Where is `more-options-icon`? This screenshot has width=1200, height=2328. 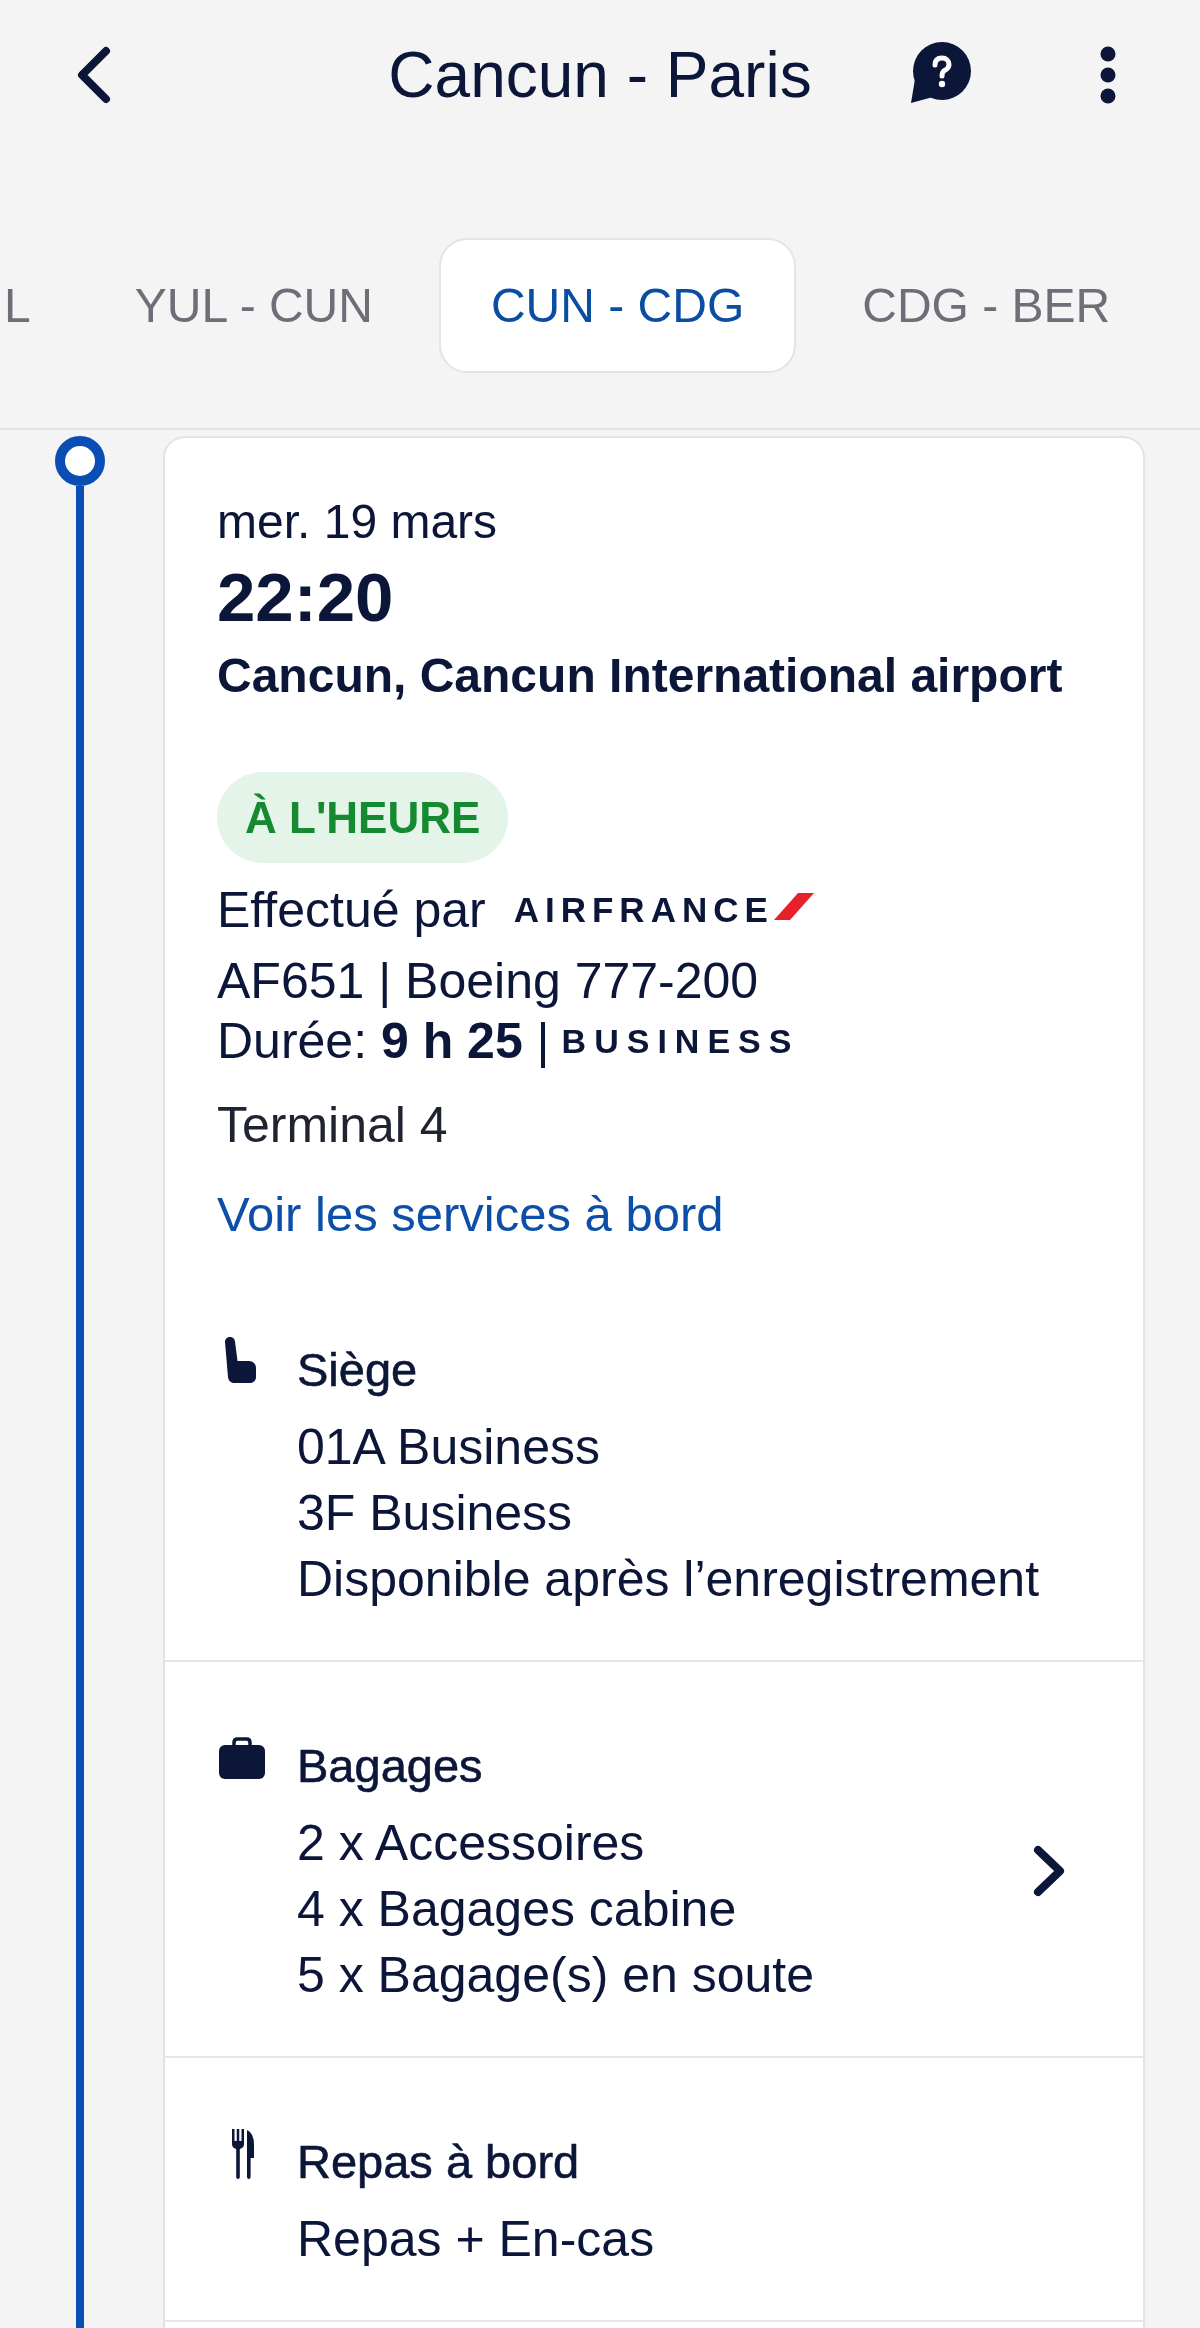
more-options-icon is located at coordinates (1108, 75).